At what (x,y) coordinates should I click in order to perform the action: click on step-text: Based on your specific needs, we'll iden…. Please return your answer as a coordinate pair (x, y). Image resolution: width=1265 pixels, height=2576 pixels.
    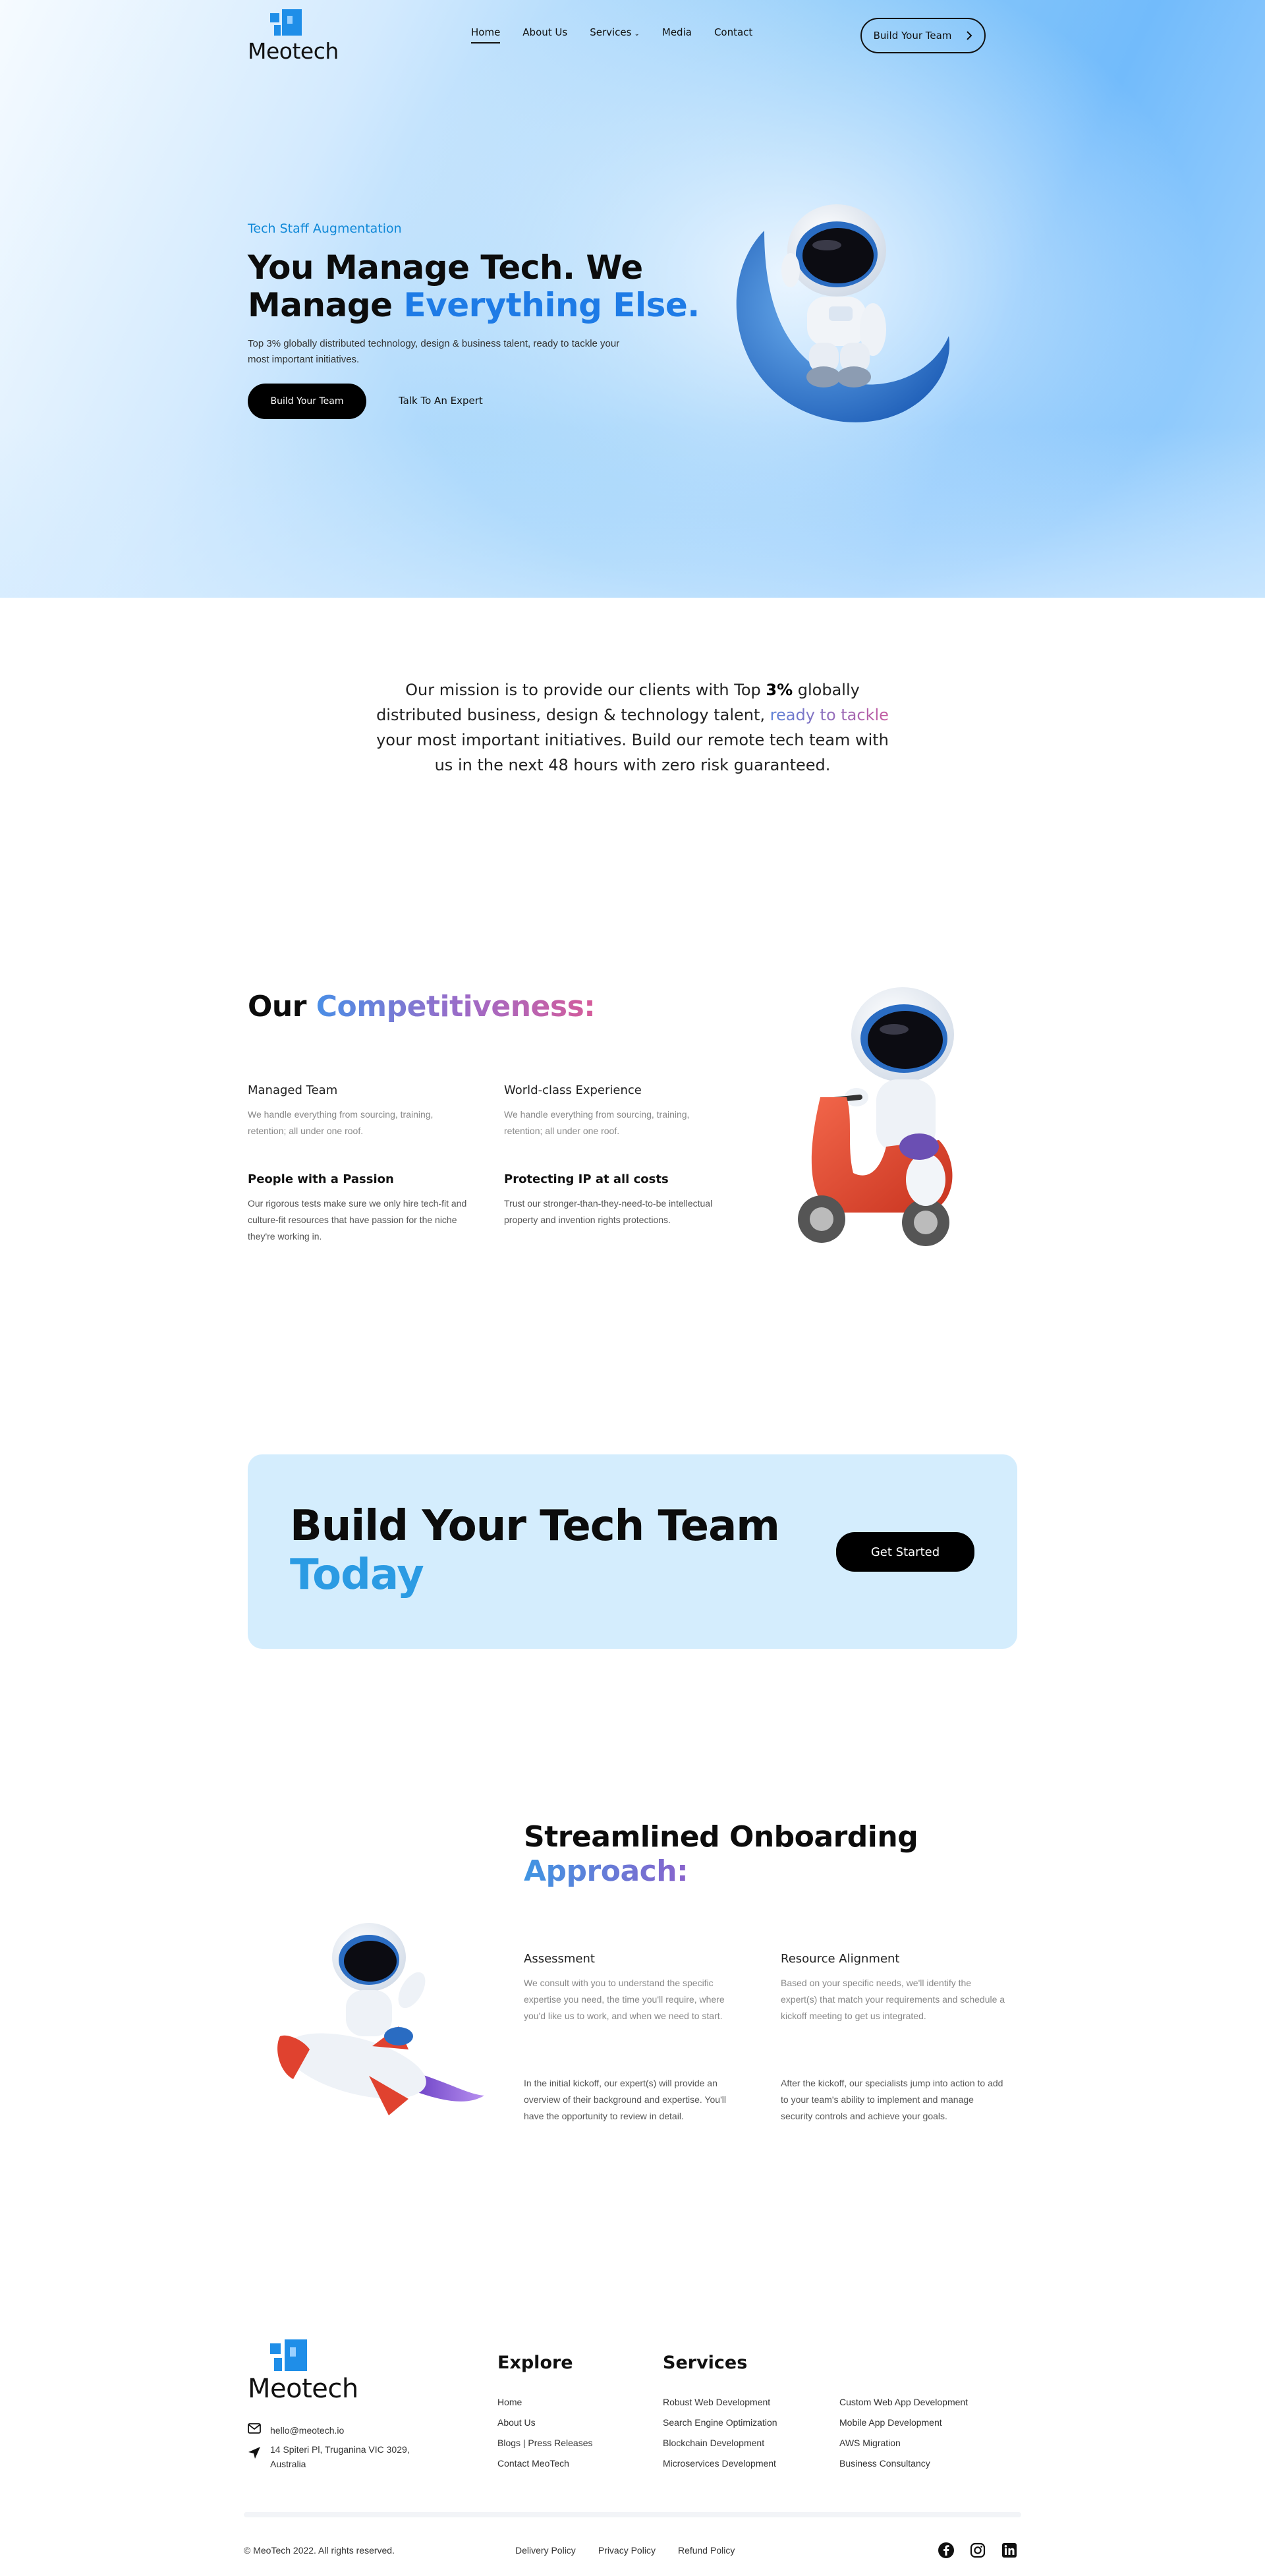
    Looking at the image, I should click on (893, 2000).